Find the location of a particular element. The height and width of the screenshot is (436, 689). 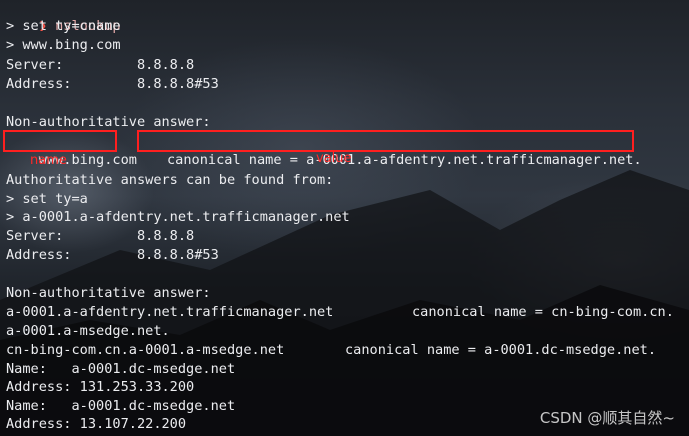

output-line: > www.bing.com is located at coordinates (63, 45).